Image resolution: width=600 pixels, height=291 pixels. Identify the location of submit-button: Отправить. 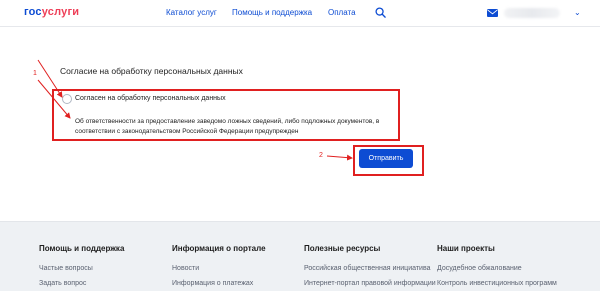
(386, 158).